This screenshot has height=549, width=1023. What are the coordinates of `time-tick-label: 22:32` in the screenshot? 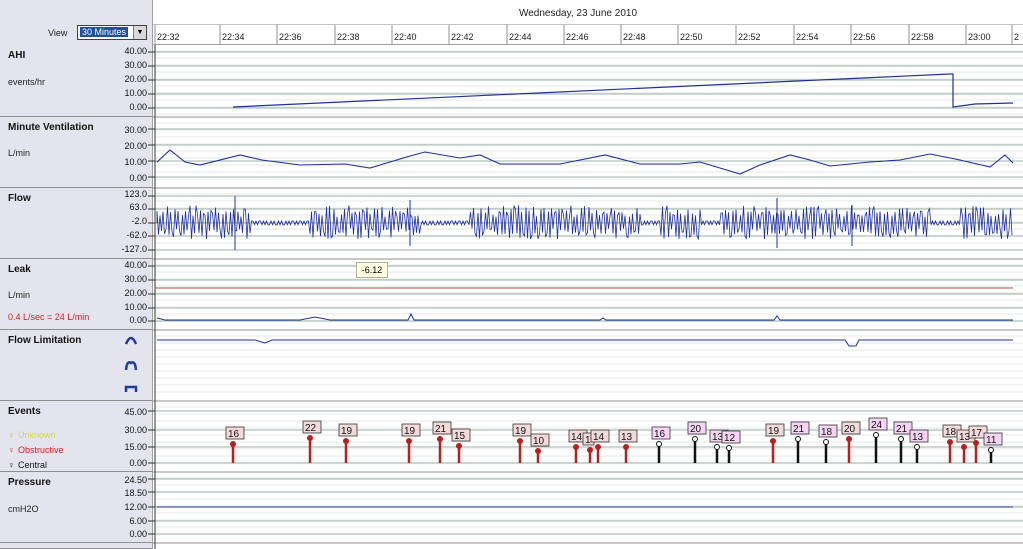 It's located at (168, 37).